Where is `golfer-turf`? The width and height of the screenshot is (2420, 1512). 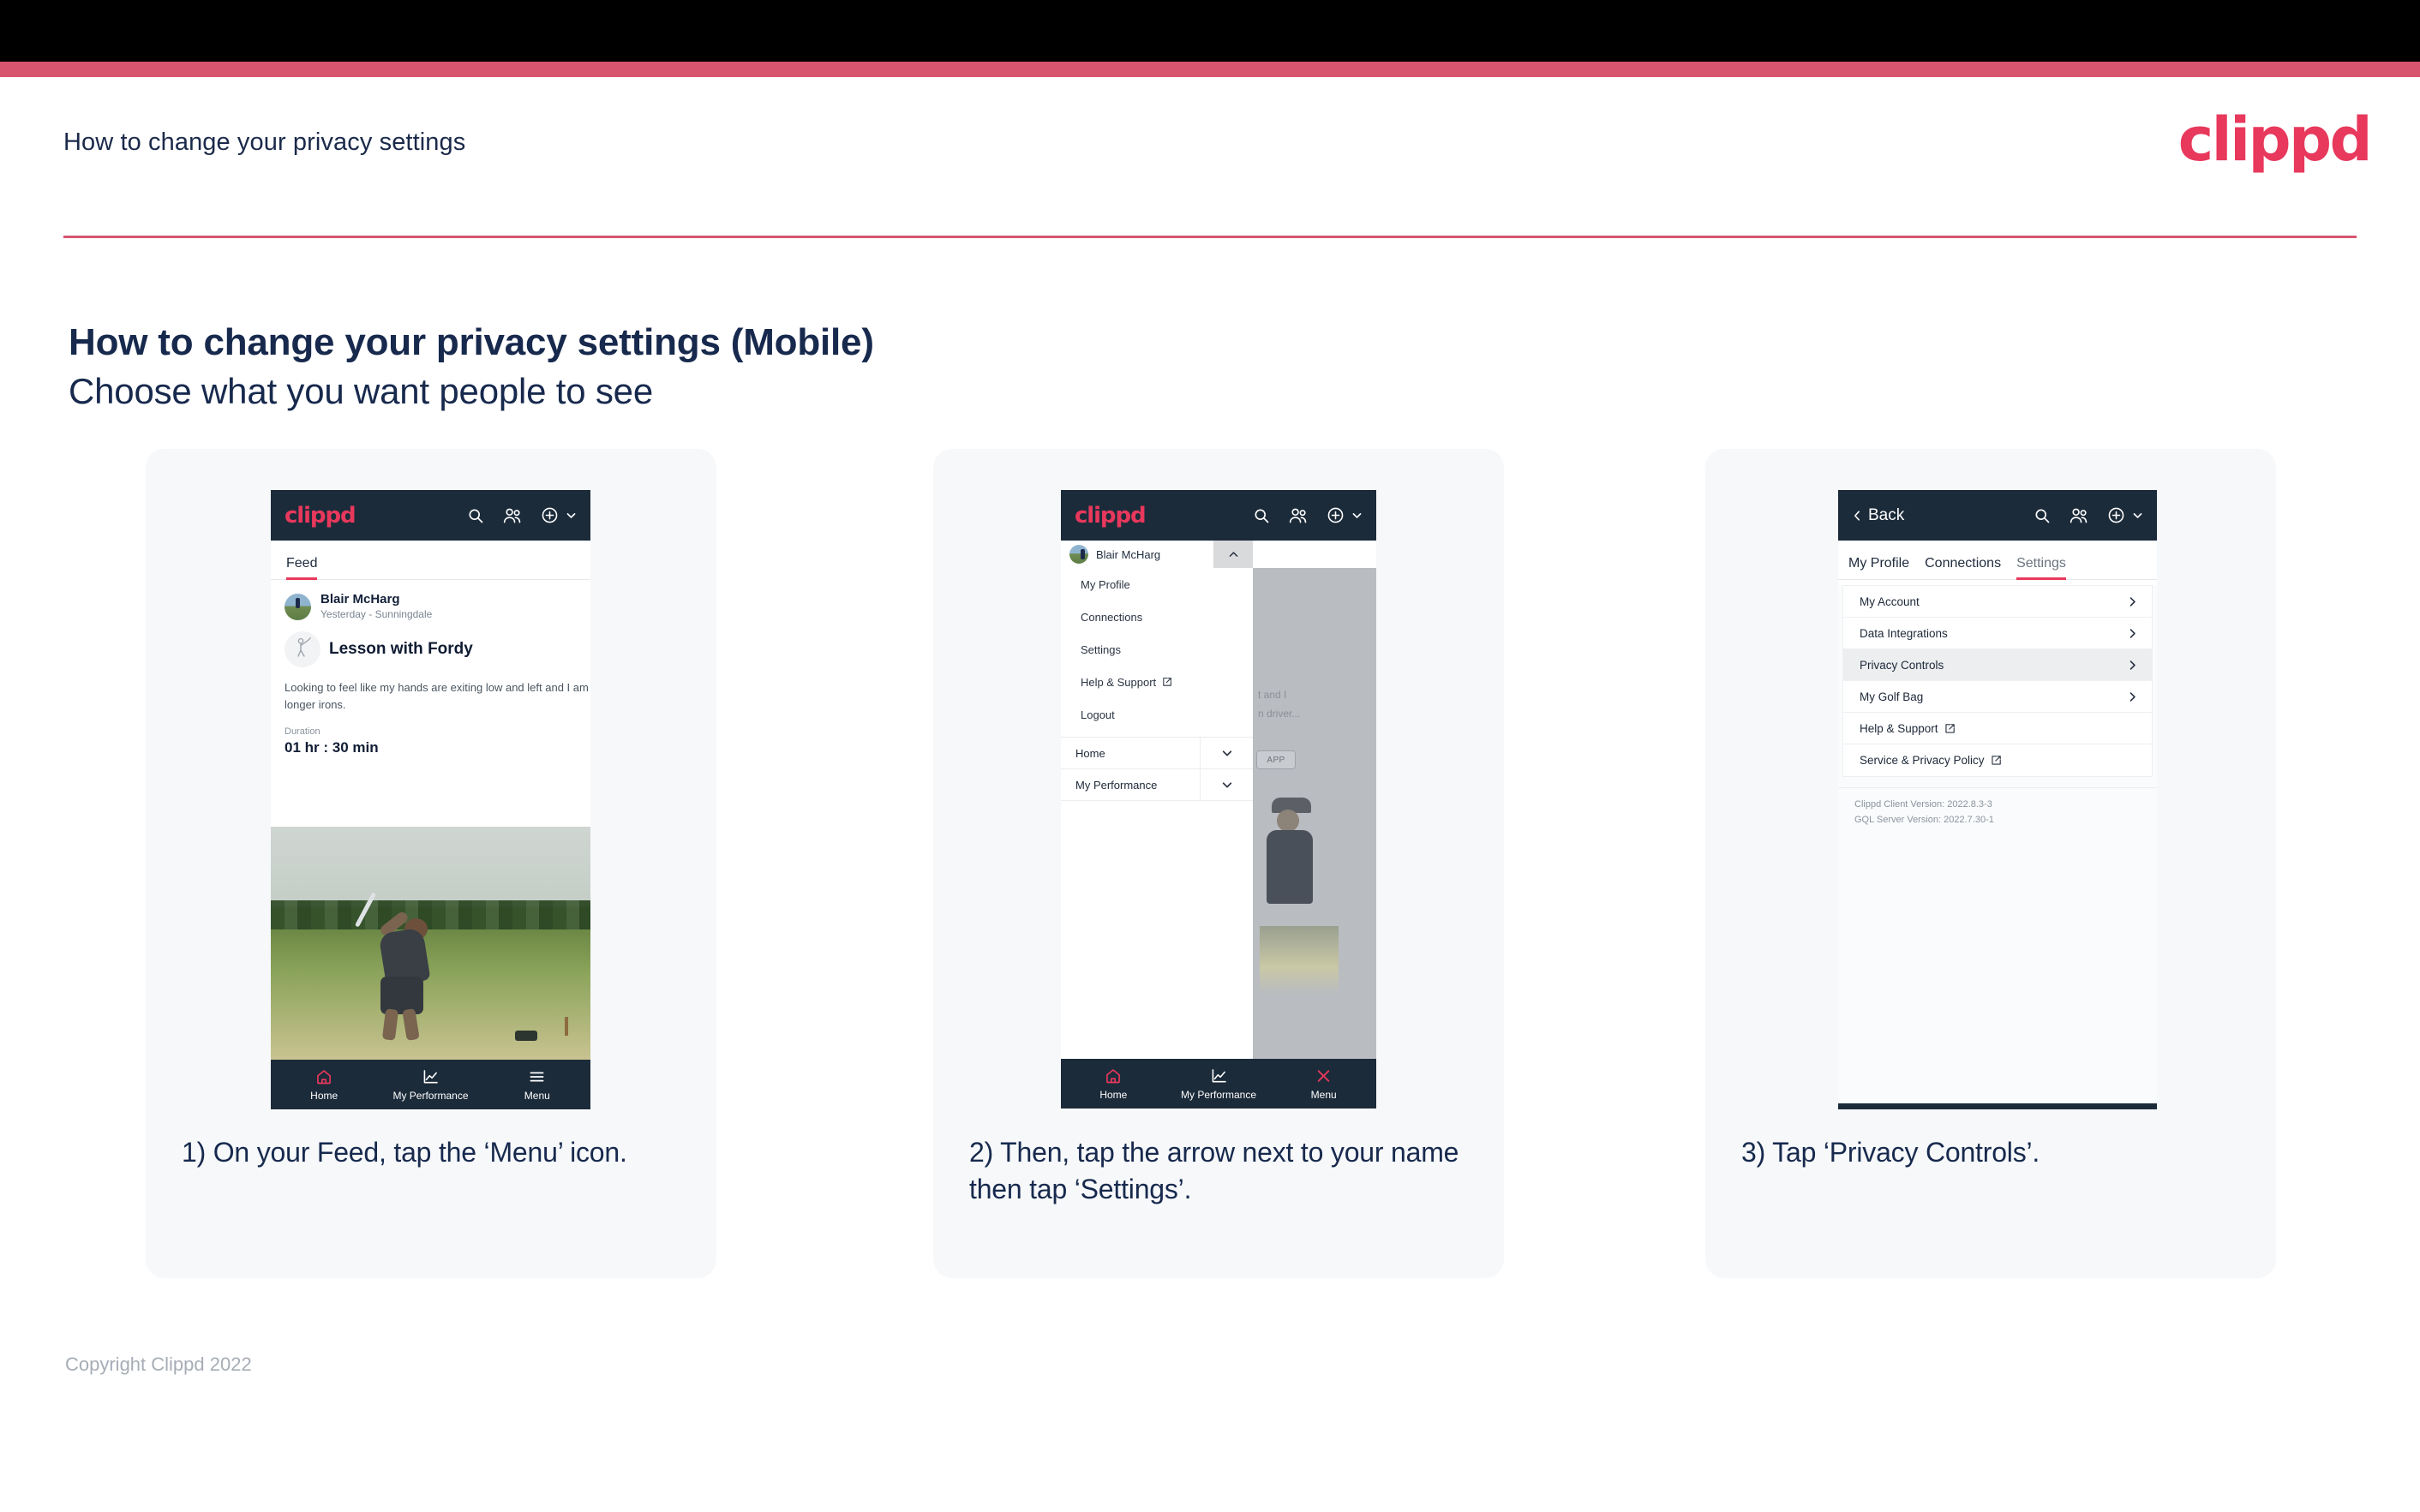
golfer-turf is located at coordinates (1300, 960).